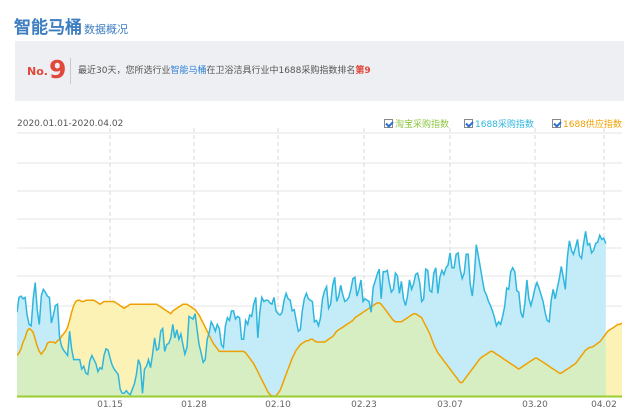  Describe the element at coordinates (110, 405) in the screenshot. I see `x-tick-label: 01.15` at that location.